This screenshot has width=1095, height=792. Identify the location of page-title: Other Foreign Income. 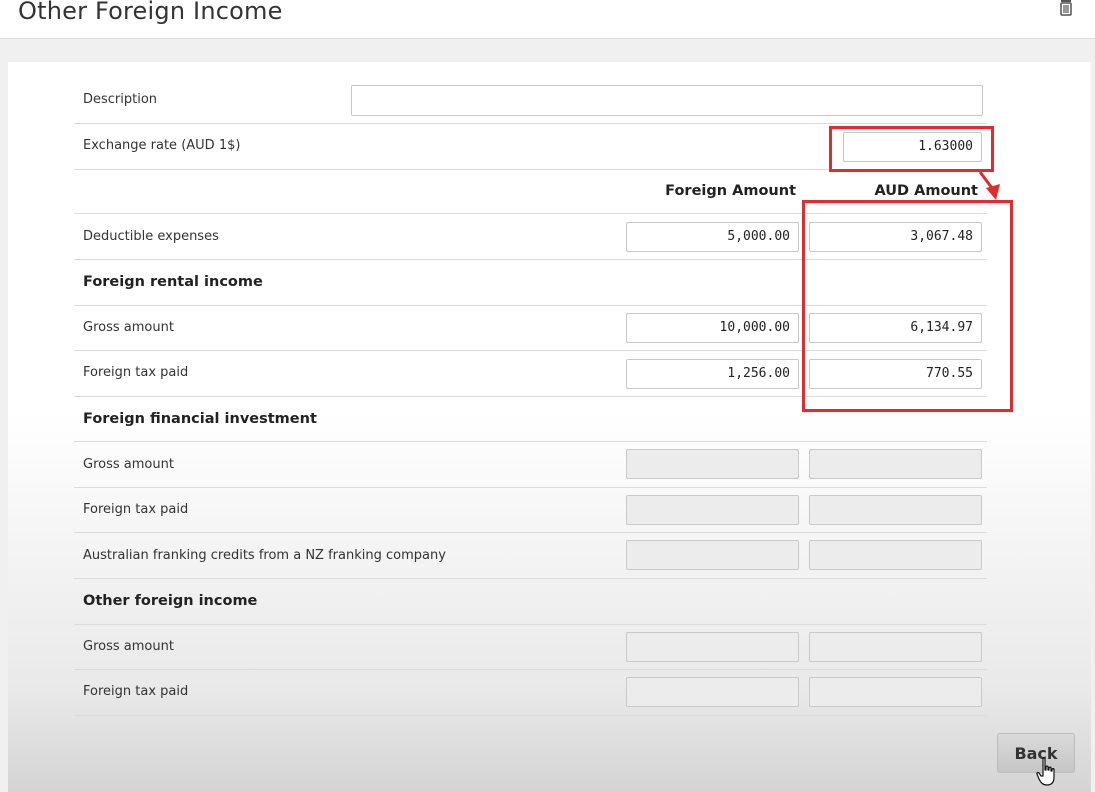
(150, 12).